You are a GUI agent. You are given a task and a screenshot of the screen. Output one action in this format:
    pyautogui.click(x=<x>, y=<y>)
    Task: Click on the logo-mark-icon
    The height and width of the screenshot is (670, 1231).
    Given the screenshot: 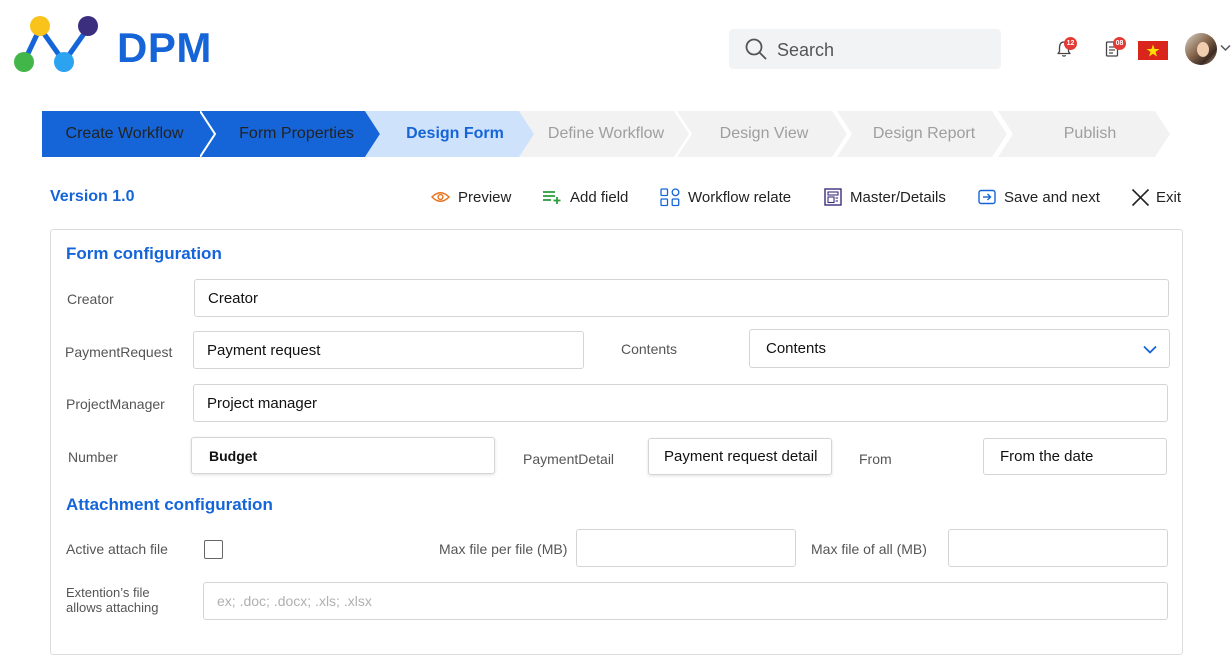 What is the action you would take?
    pyautogui.click(x=56, y=44)
    